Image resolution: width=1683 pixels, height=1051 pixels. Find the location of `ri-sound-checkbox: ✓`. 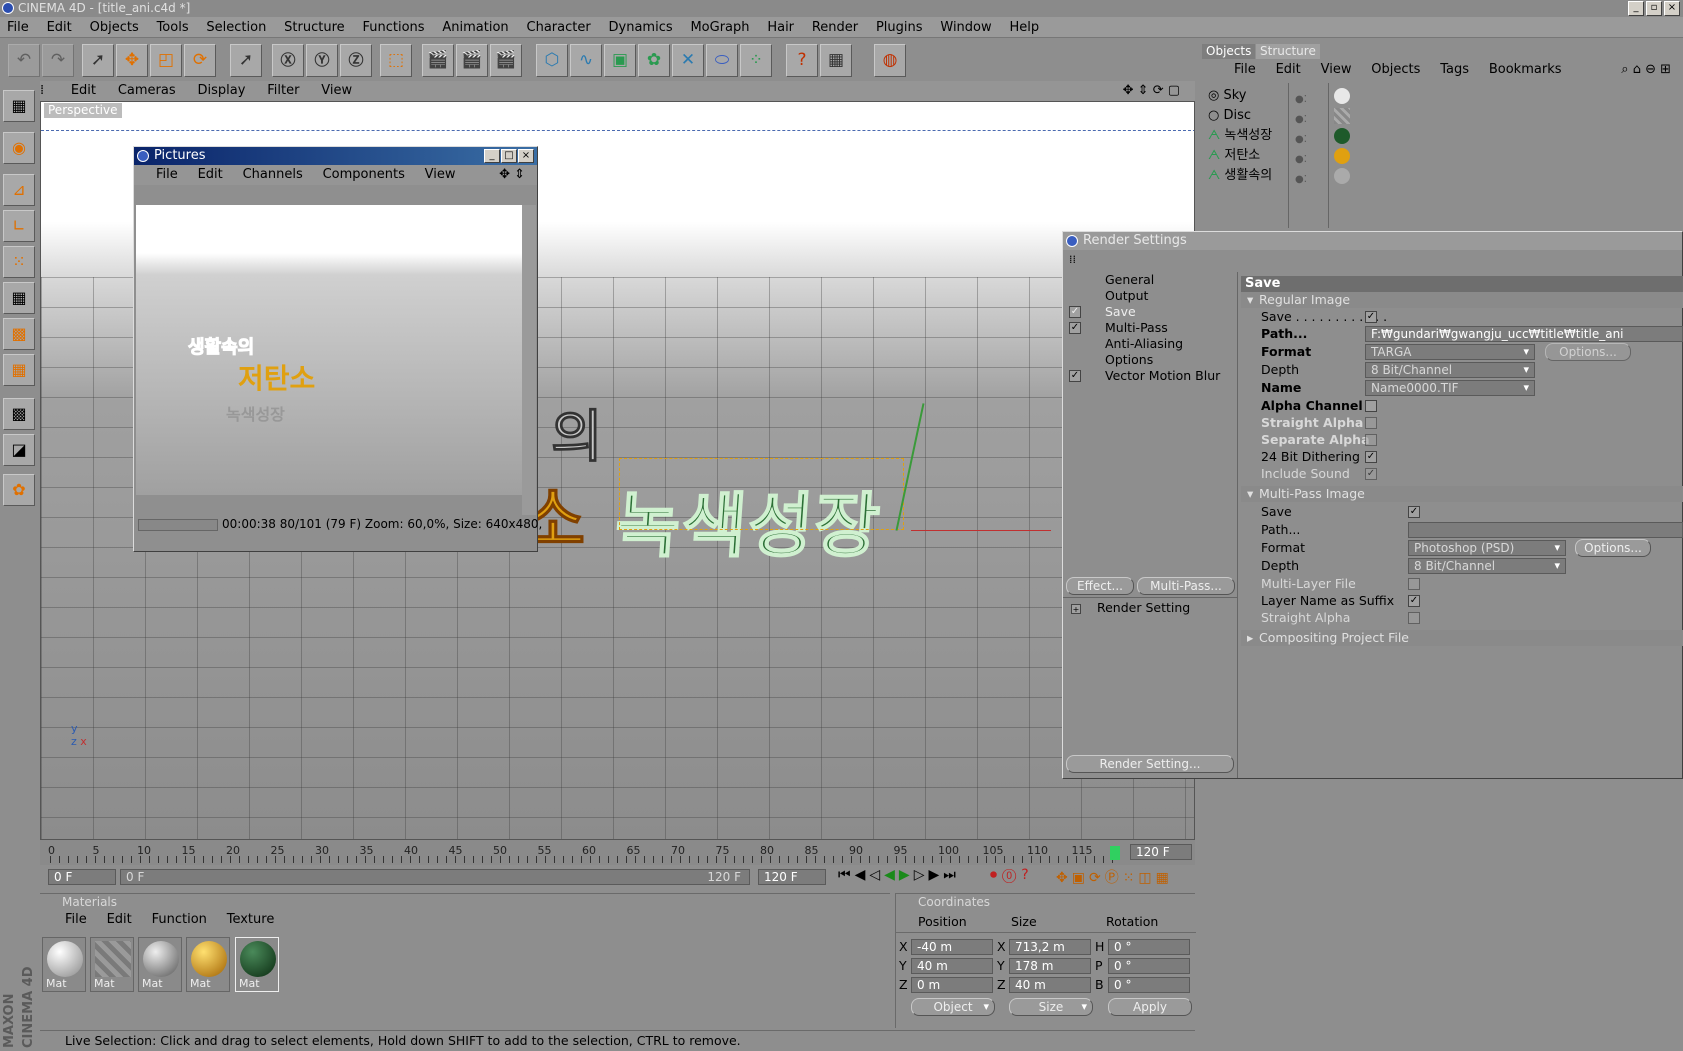

ri-sound-checkbox: ✓ is located at coordinates (1371, 474).